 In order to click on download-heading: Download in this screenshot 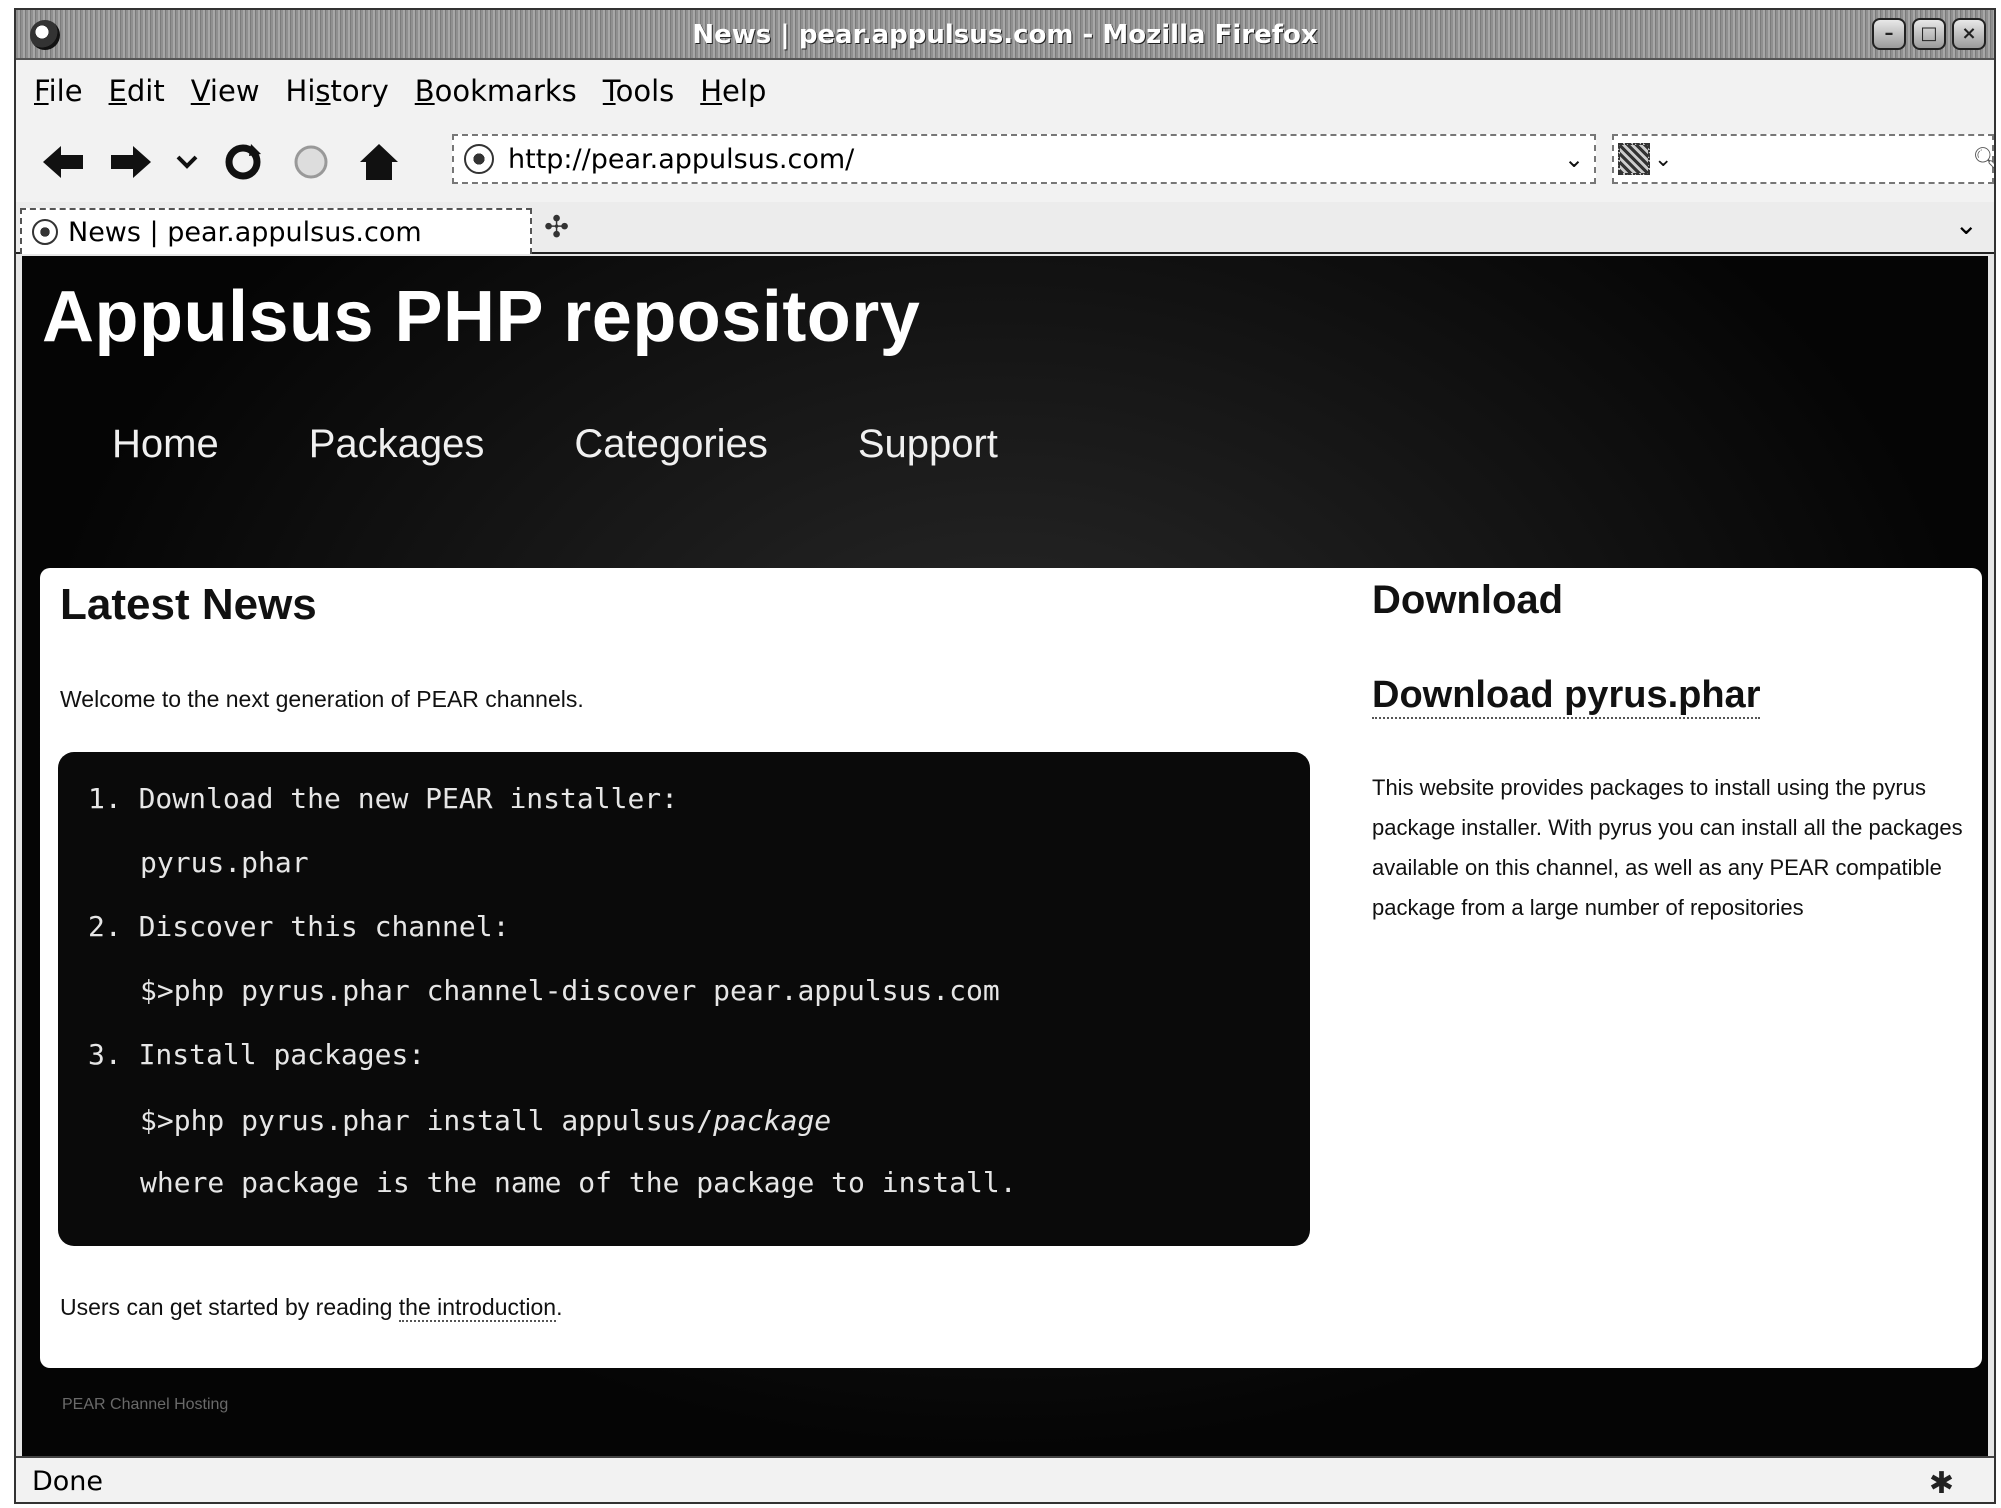, I will do `click(1468, 600)`.